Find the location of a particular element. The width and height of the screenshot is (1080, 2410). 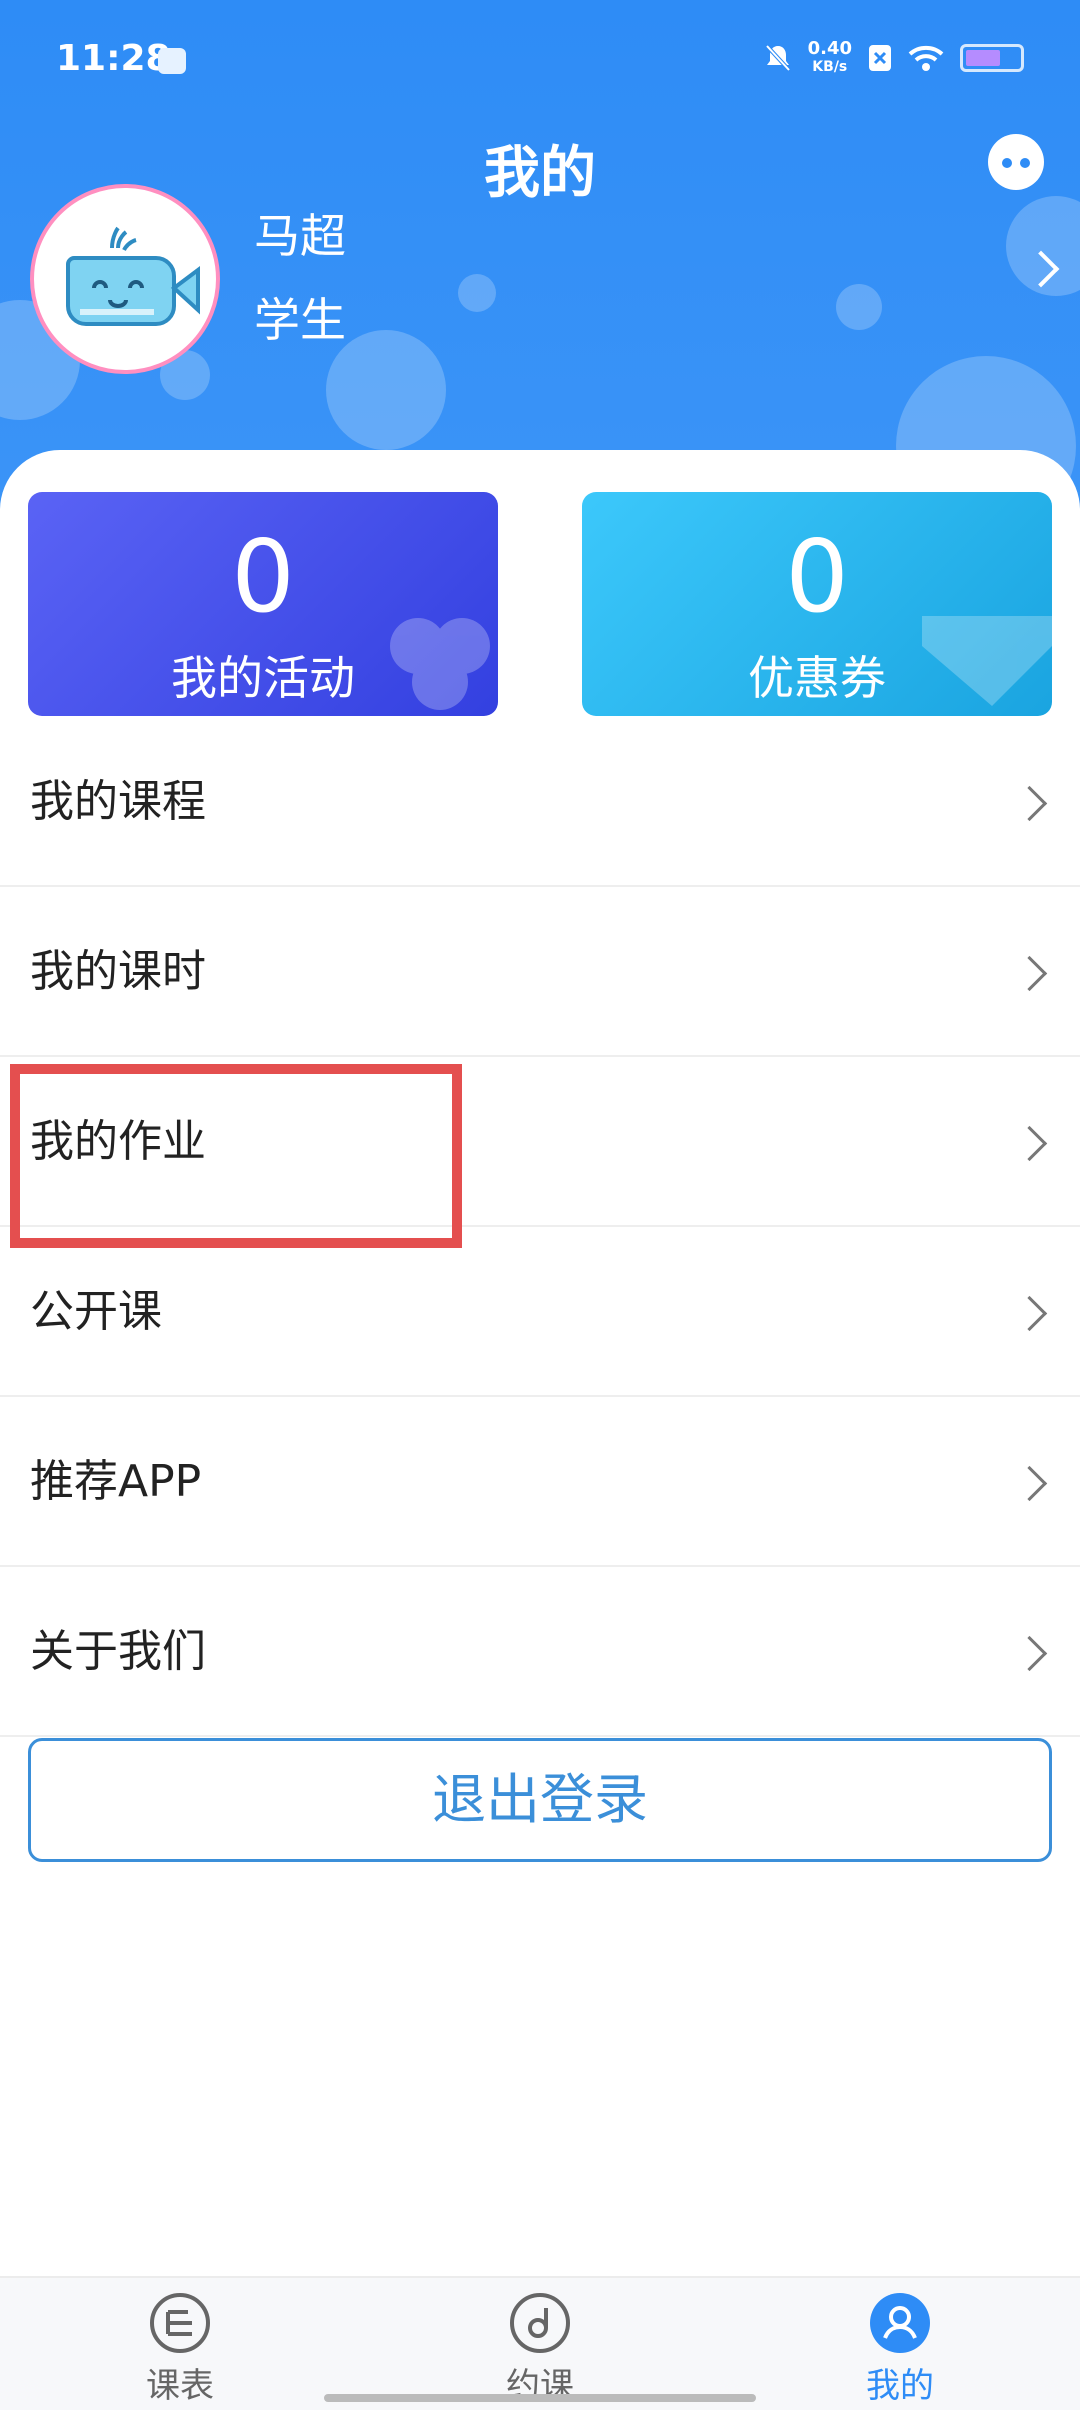

menu-item-my-courses: 我的课程 is located at coordinates (540, 802).